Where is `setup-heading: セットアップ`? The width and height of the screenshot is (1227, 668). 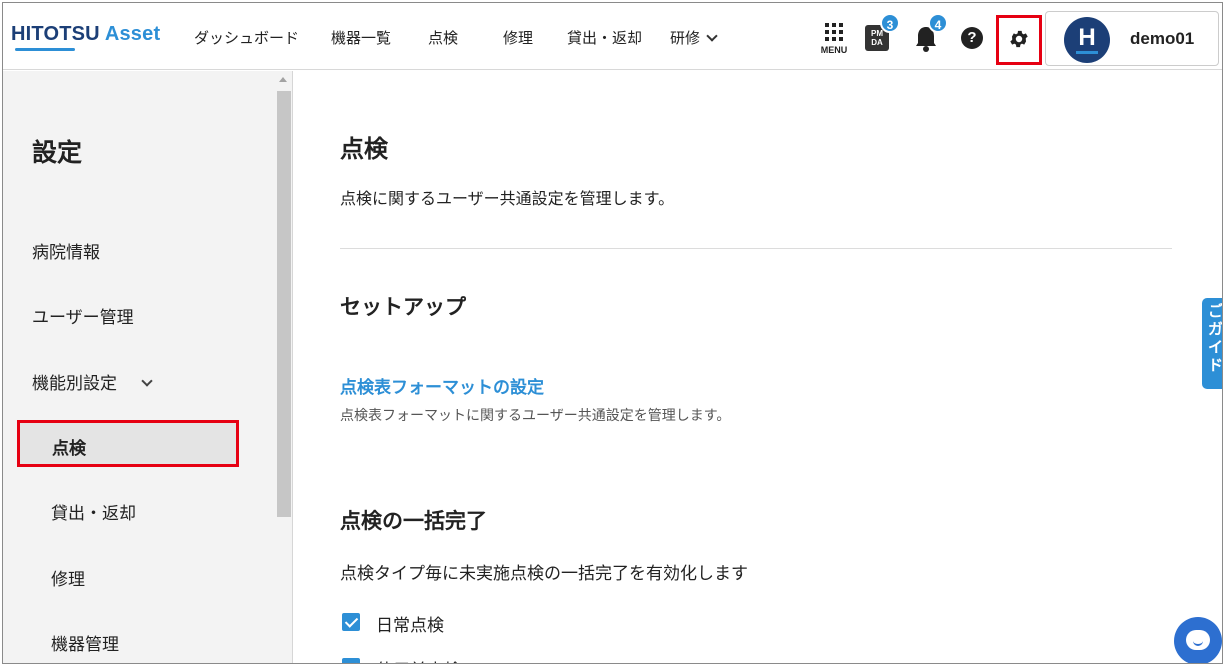
setup-heading: セットアップ is located at coordinates (403, 307).